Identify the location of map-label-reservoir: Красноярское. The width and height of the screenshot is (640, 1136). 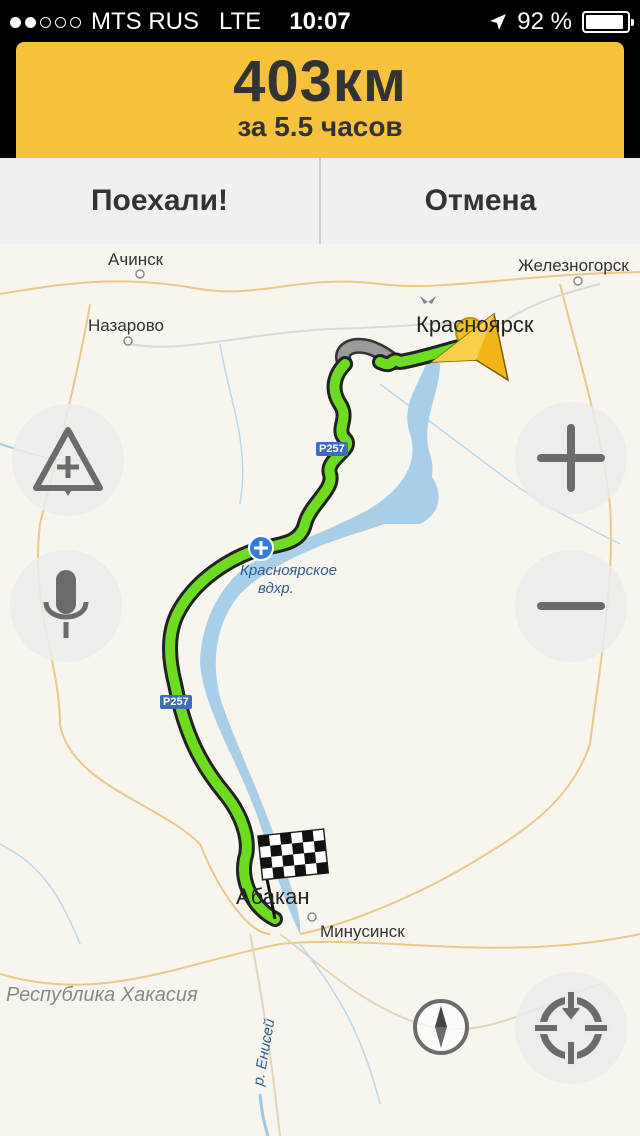
(288, 570).